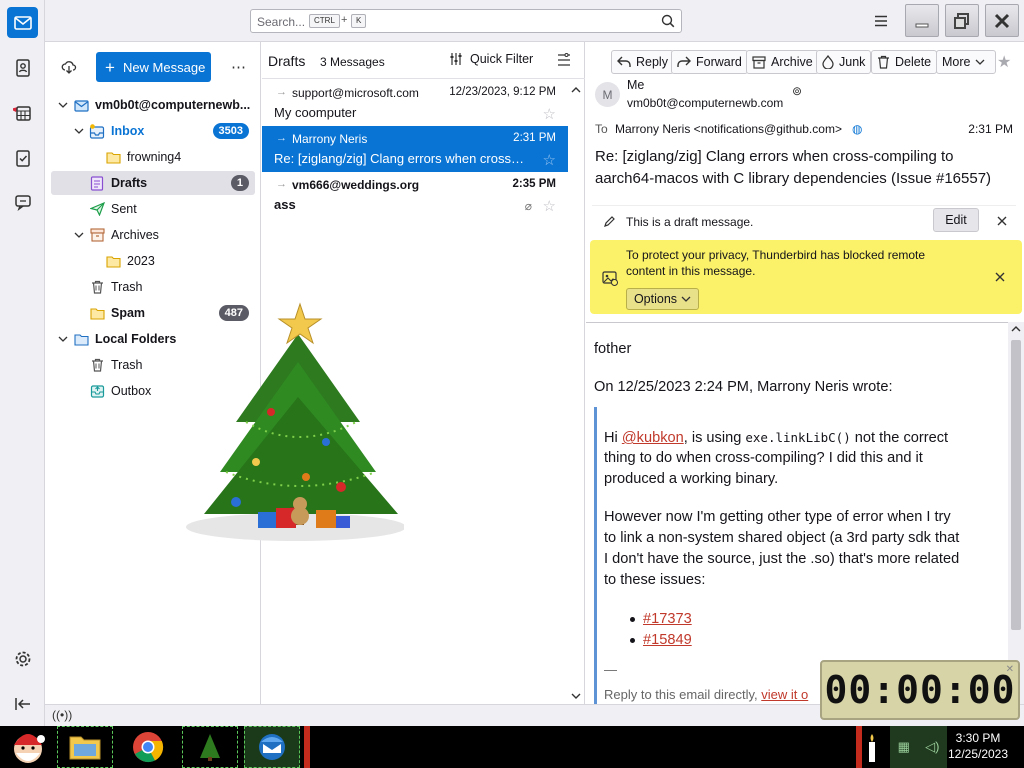  I want to click on message-row: vm666@weddings.org → 2:35 PM ass ⌀ ☆, so click(415, 195).